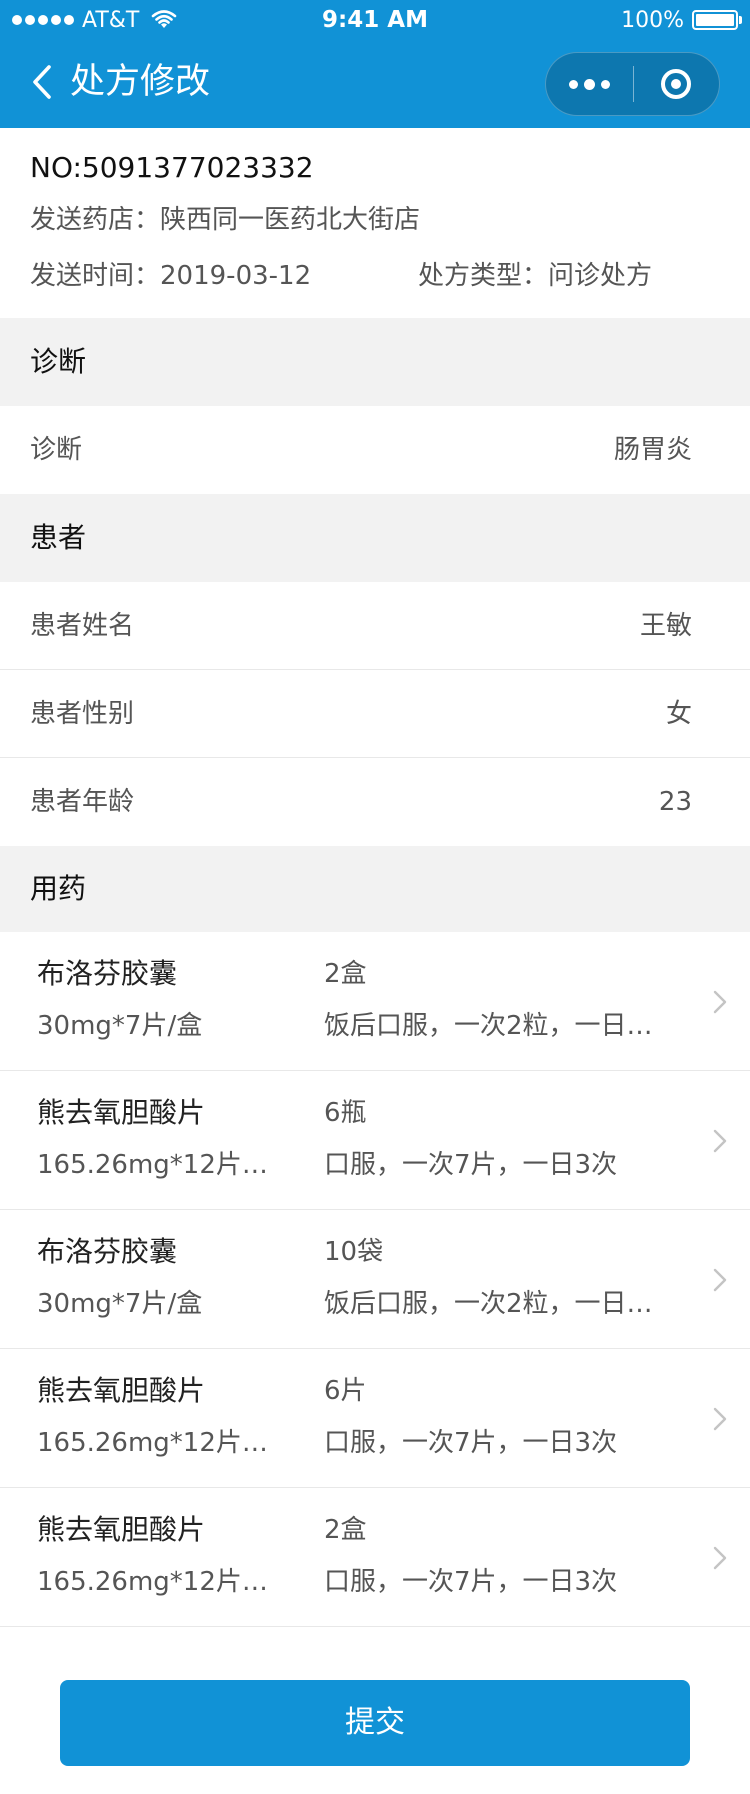 Image resolution: width=750 pixels, height=1794 pixels. I want to click on send-time-line: 发送时间：2019-03-12, so click(170, 276).